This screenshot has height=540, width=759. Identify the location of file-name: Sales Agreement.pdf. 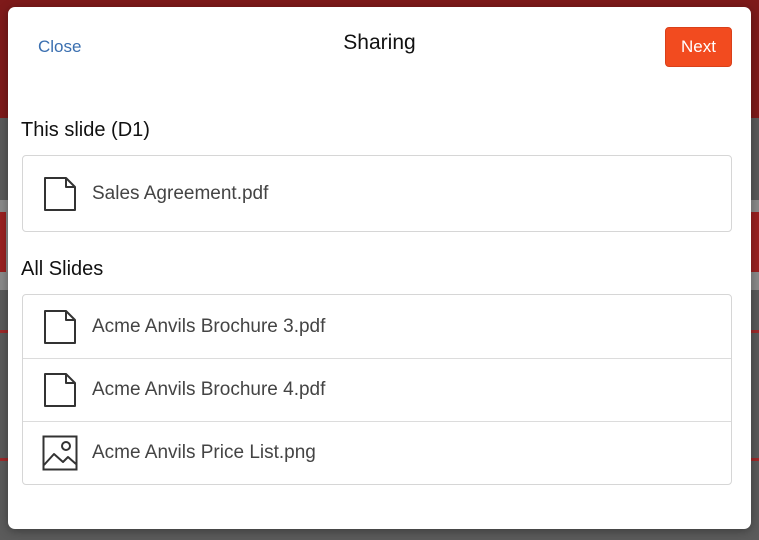
(180, 193).